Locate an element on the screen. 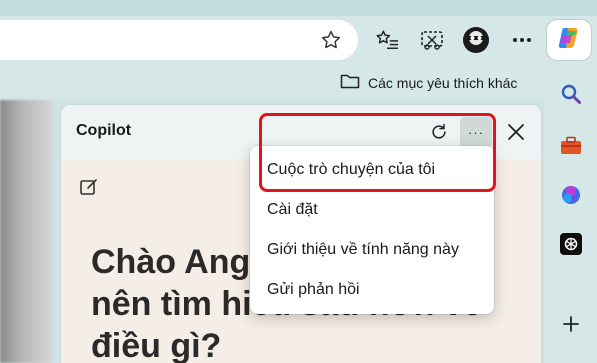  close-icon is located at coordinates (516, 132).